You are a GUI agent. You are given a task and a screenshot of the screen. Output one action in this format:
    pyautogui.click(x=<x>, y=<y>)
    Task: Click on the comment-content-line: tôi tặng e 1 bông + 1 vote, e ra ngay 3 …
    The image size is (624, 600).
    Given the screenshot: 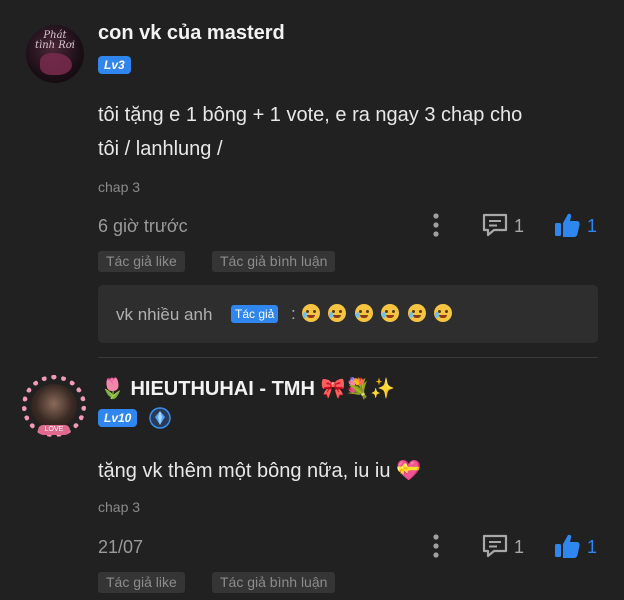 What is the action you would take?
    pyautogui.click(x=310, y=115)
    